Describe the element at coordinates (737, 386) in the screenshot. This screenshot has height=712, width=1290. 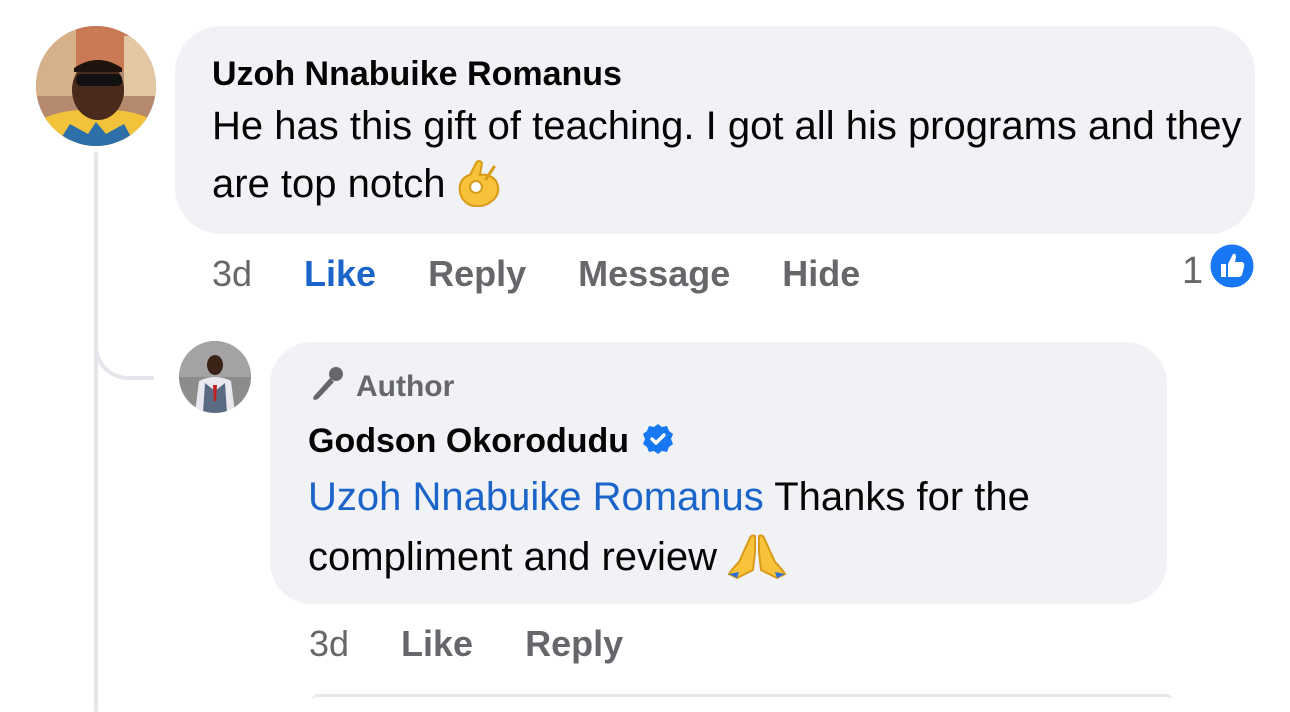
I see `author-badge: Author` at that location.